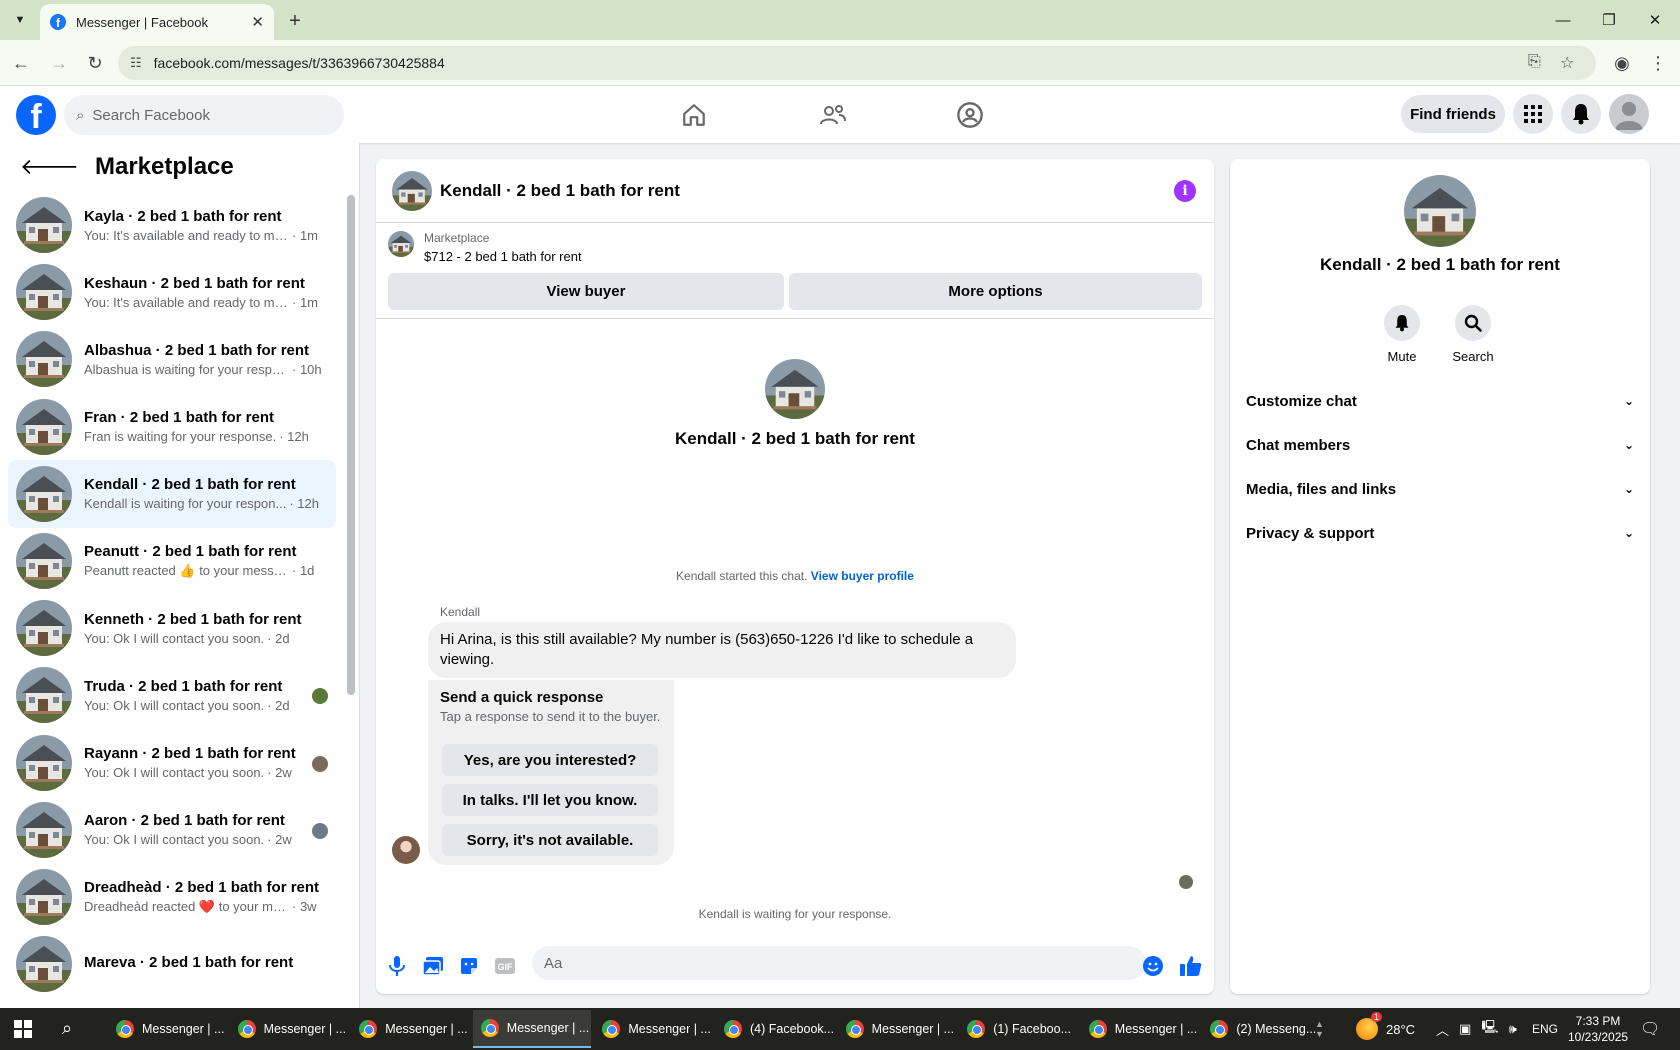  Describe the element at coordinates (1650, 1029) in the screenshot. I see `notification-center-icon: 🗨` at that location.